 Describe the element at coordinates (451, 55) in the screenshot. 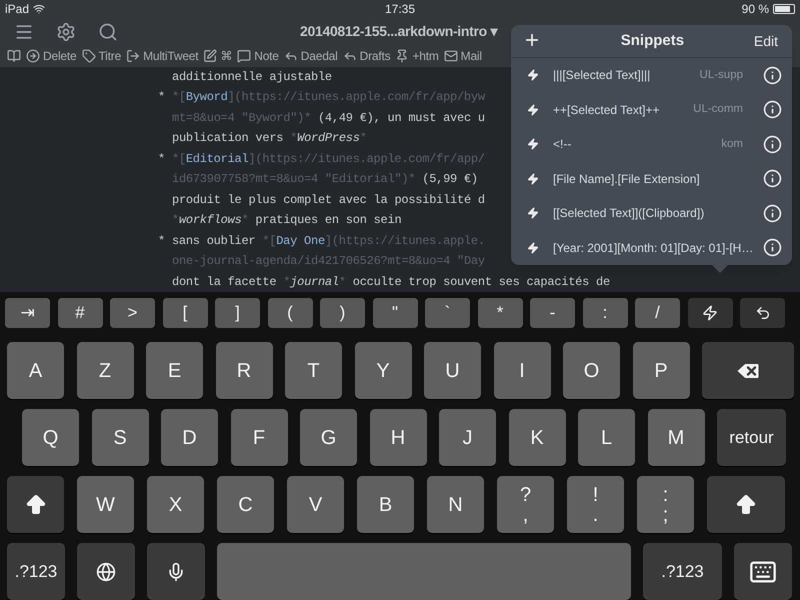

I see `envelope-icon` at that location.